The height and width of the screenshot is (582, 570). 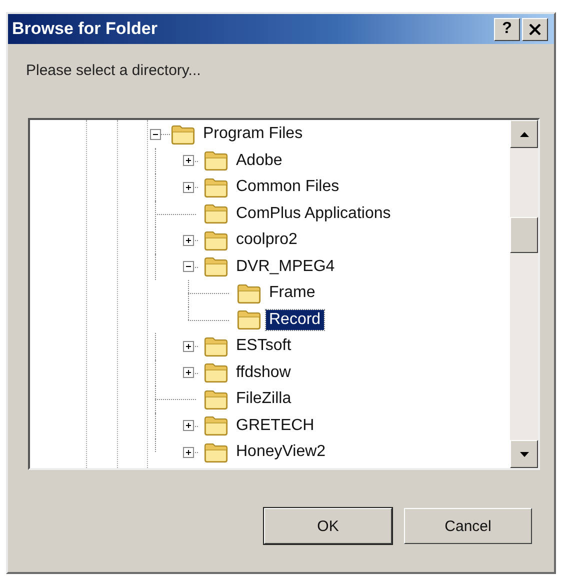 I want to click on folder-item: Program Files, so click(x=253, y=134).